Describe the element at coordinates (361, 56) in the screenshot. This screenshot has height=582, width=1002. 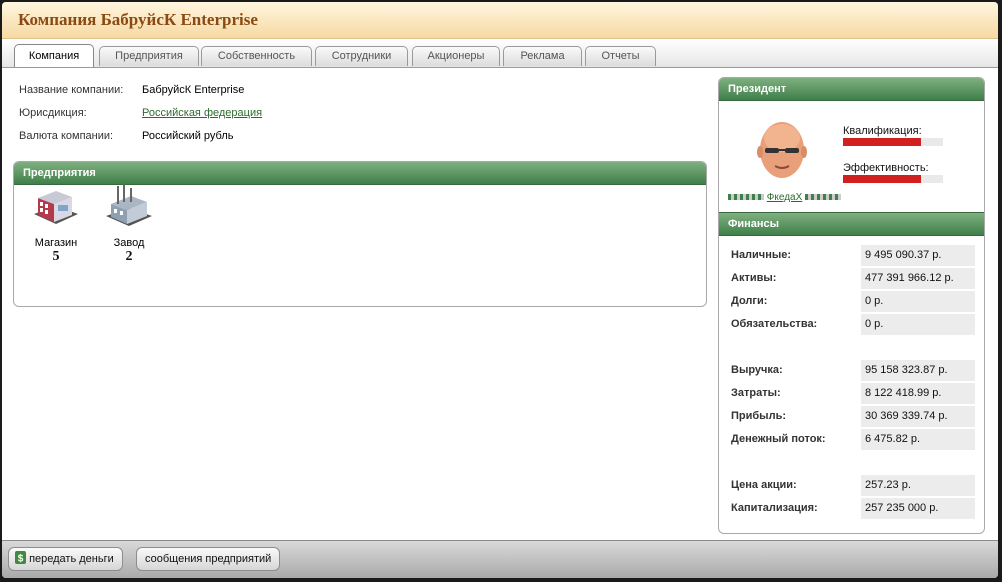
I see `tab-employees: Сотрудники` at that location.